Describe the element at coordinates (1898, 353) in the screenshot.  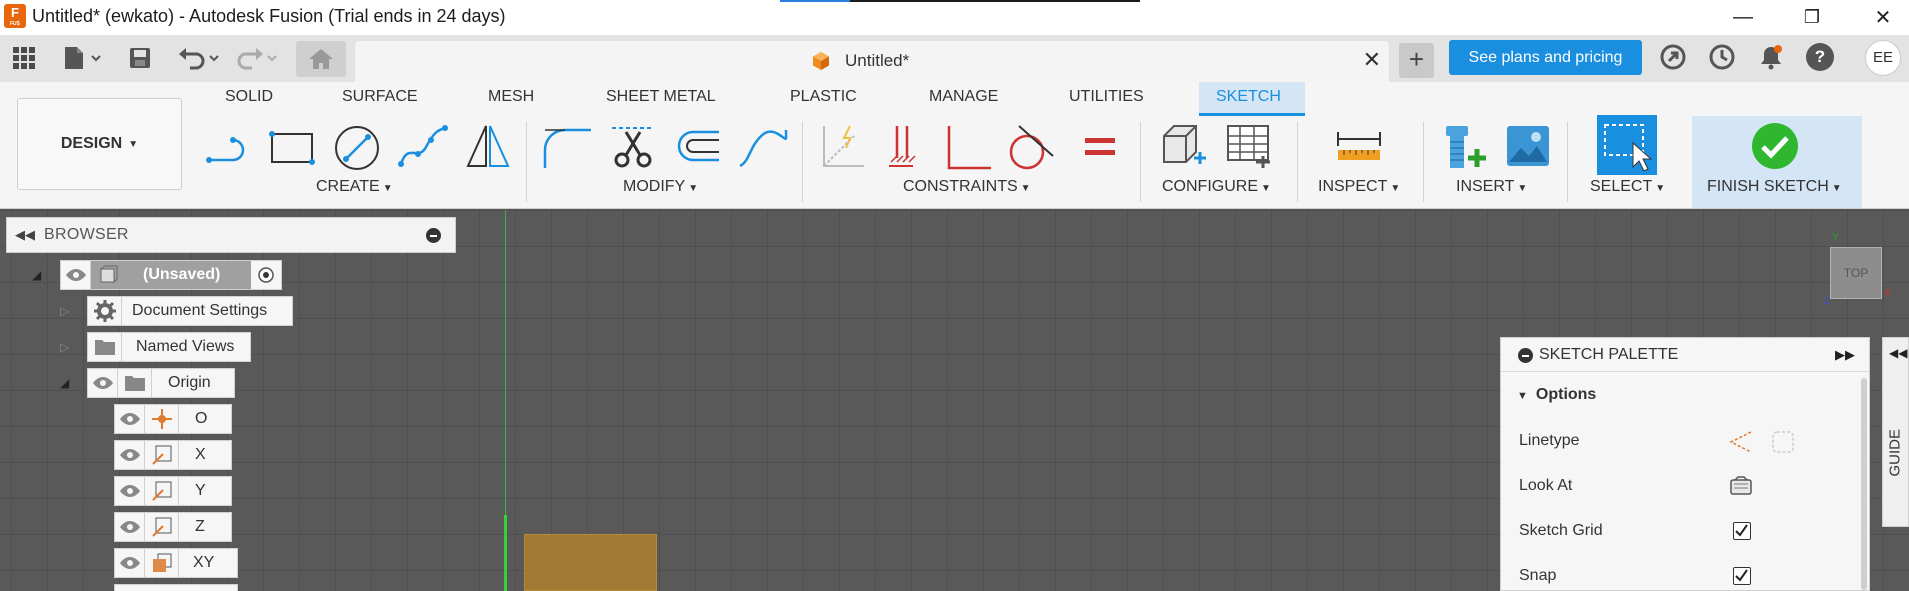
I see `expand-guide-icon: ◀◀` at that location.